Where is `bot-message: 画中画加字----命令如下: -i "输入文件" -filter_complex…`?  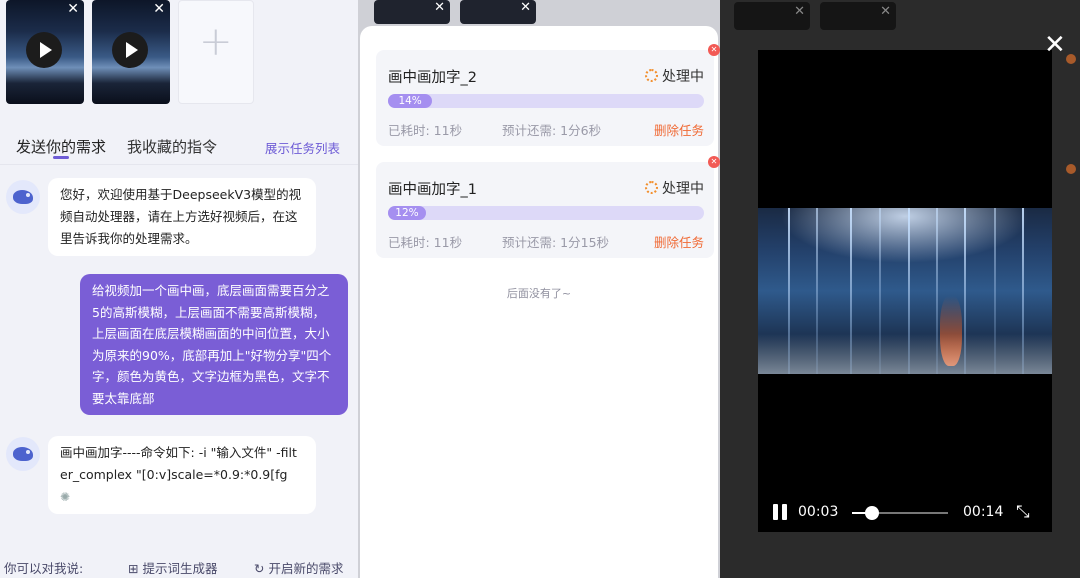 bot-message: 画中画加字----命令如下: -i "输入文件" -filter_complex… is located at coordinates (182, 475).